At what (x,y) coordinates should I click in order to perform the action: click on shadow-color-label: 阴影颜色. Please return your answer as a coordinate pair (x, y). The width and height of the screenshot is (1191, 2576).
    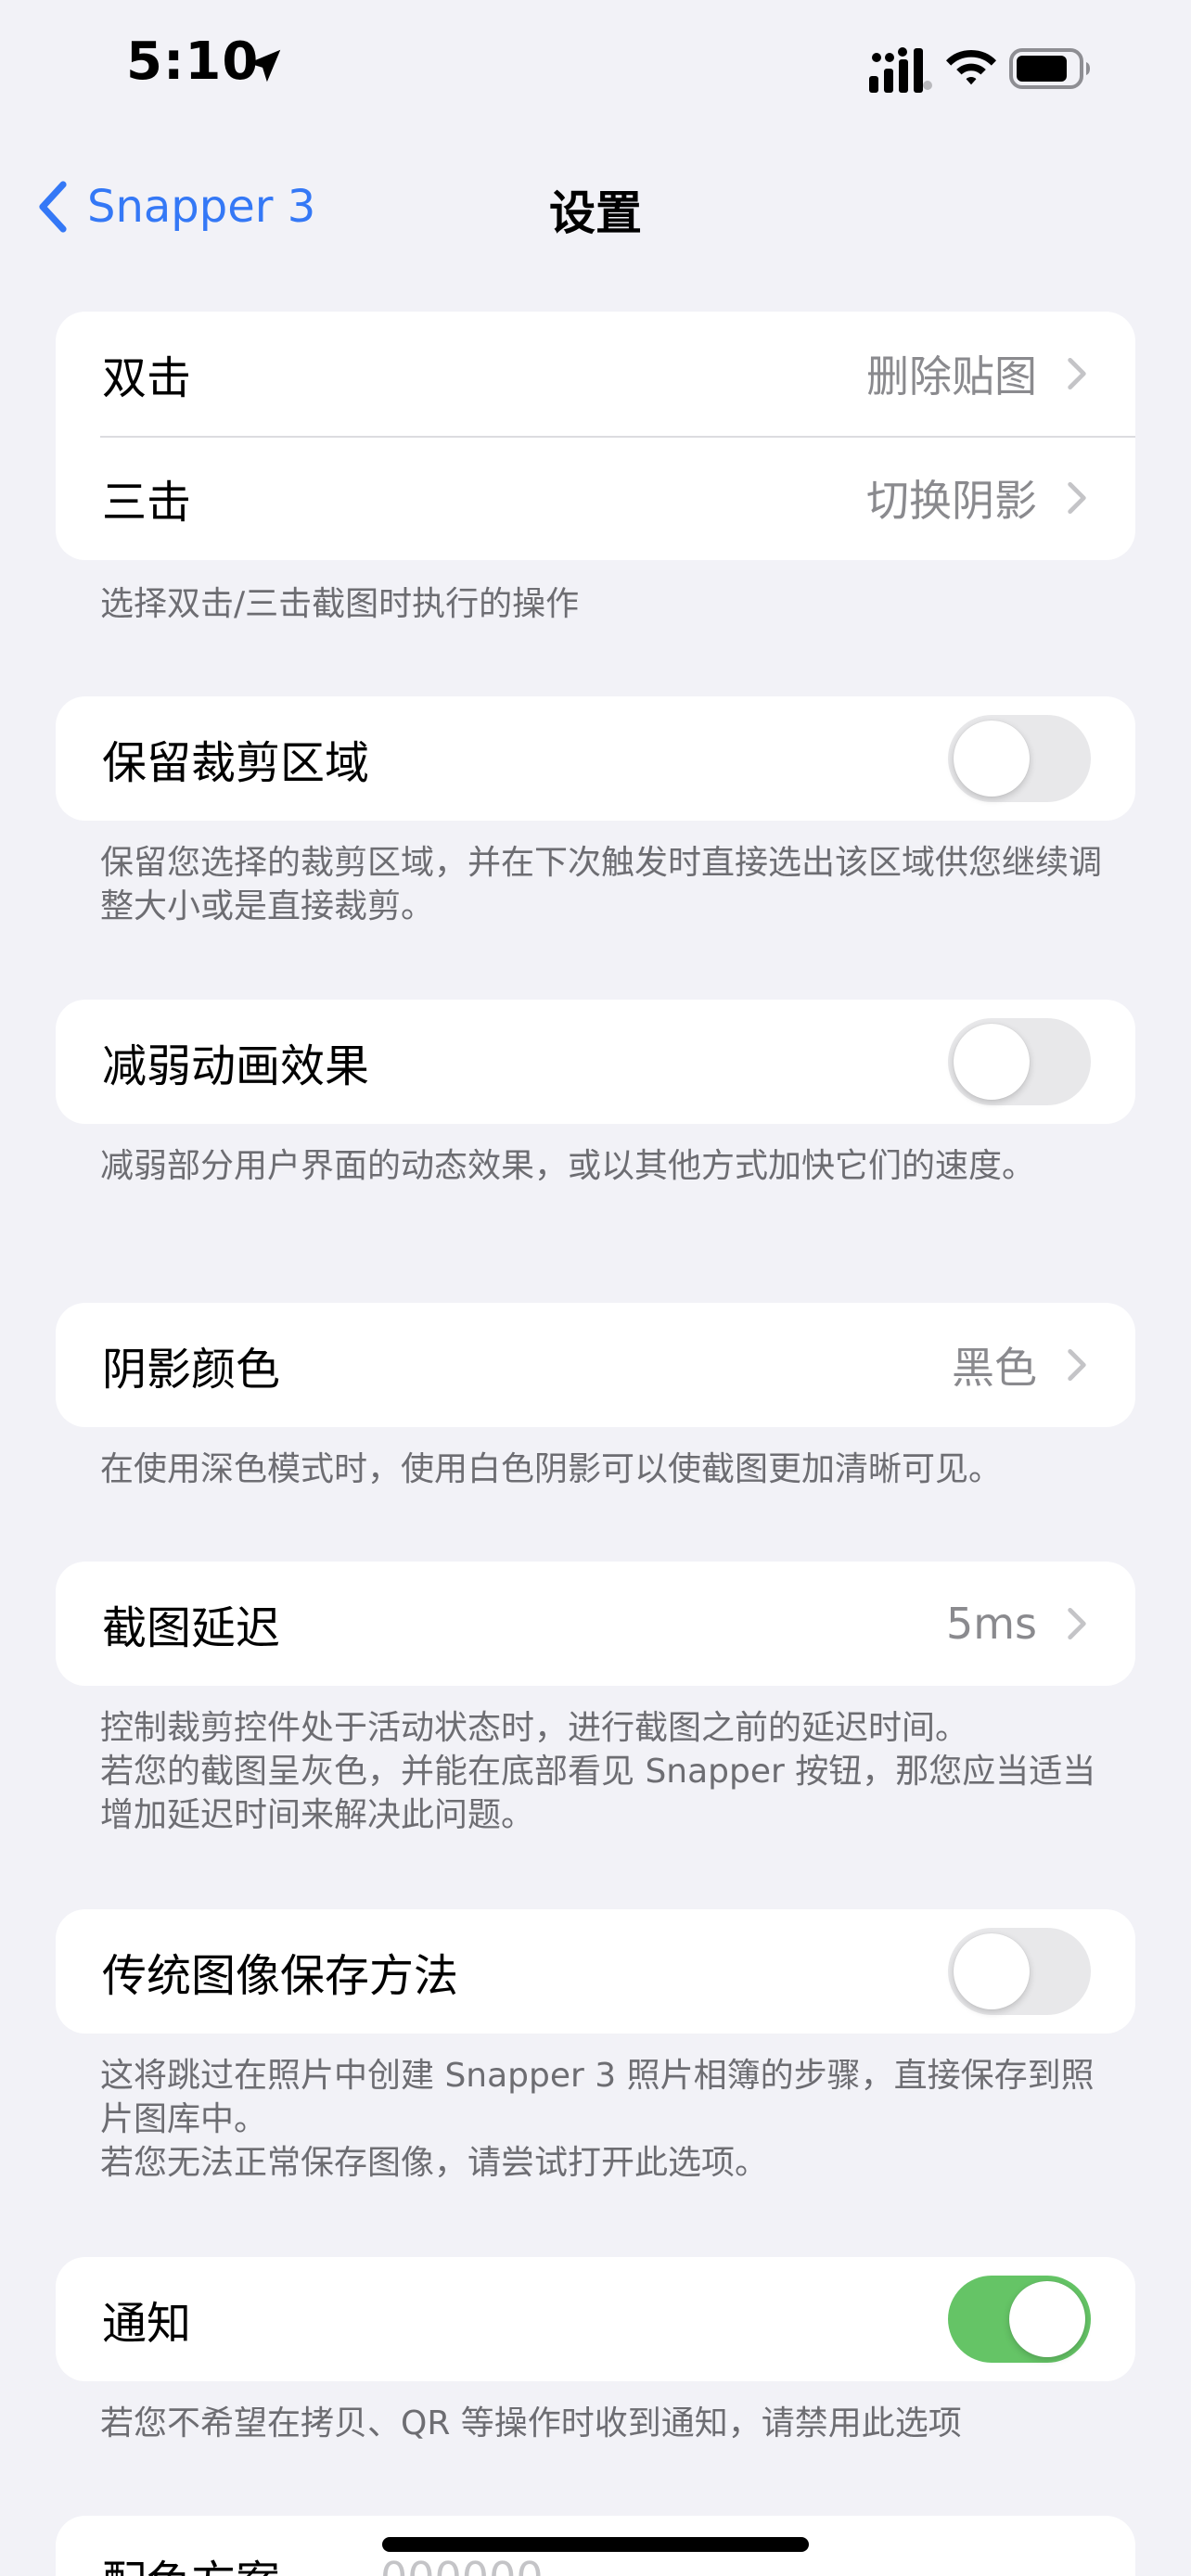
    Looking at the image, I should click on (191, 1370).